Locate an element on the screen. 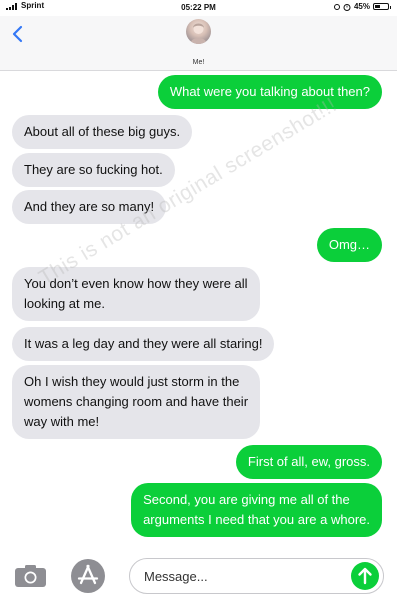 This screenshot has height=604, width=397. alarm-icon is located at coordinates (347, 7).